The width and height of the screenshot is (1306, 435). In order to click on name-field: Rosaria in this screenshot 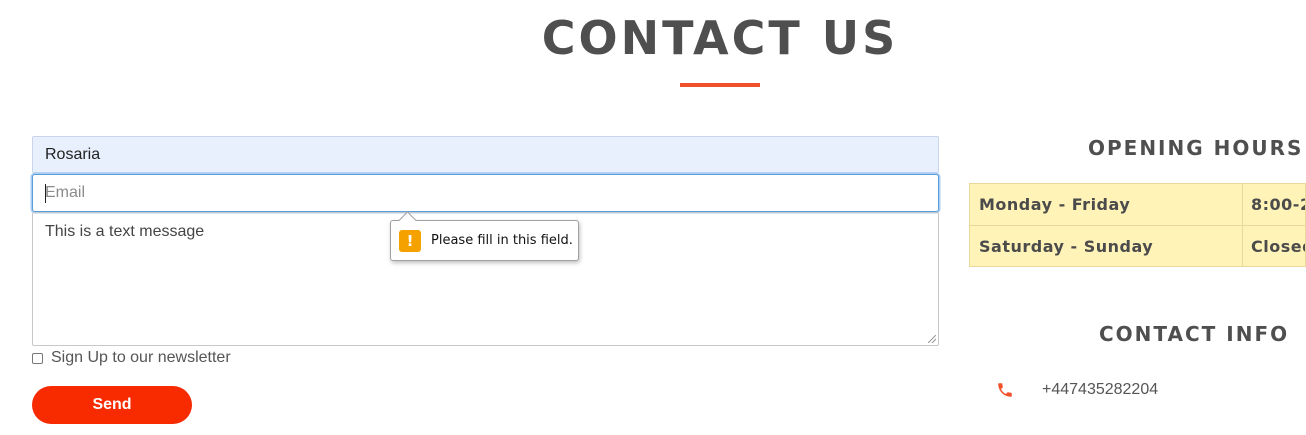, I will do `click(485, 154)`.